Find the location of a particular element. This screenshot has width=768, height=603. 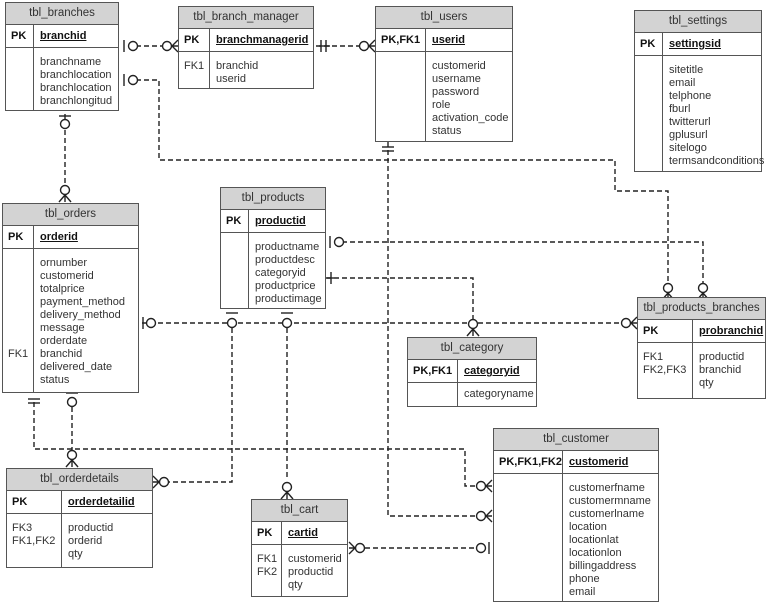

field: userid is located at coordinates (231, 79).